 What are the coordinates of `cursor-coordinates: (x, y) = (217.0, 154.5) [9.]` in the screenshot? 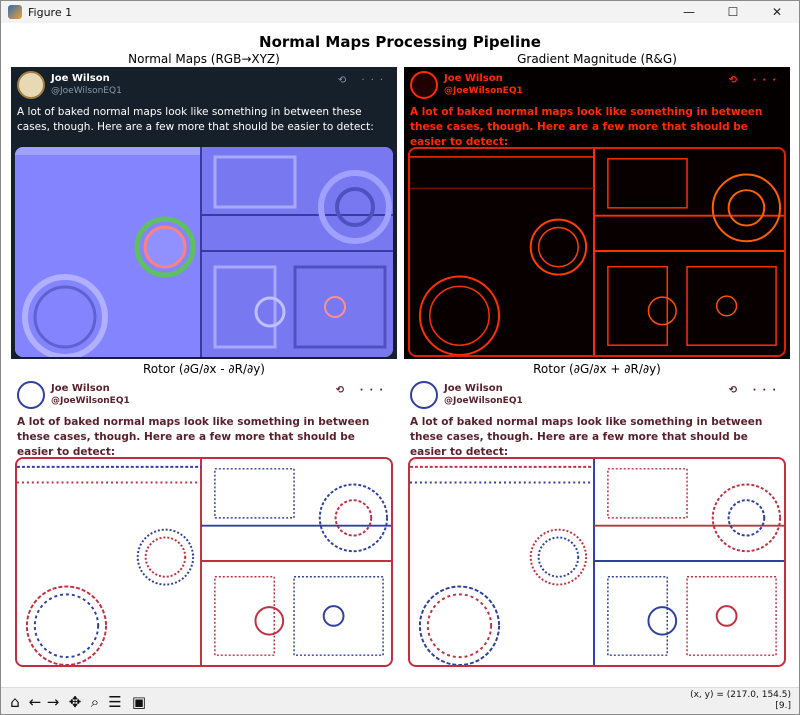 It's located at (740, 701).